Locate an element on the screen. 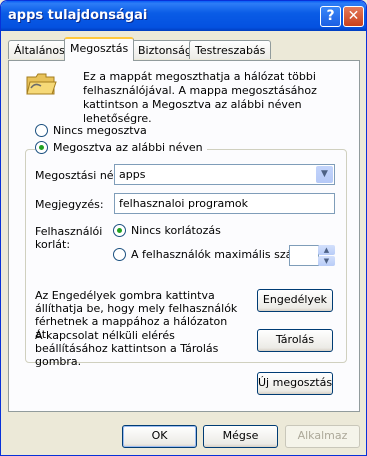  spin-down-icon: ▼ is located at coordinates (326, 261).